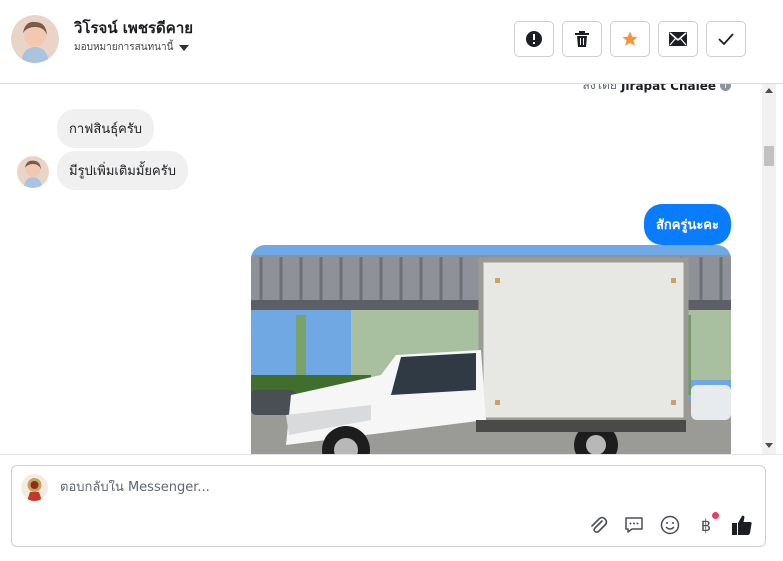  I want to click on like-button, so click(742, 525).